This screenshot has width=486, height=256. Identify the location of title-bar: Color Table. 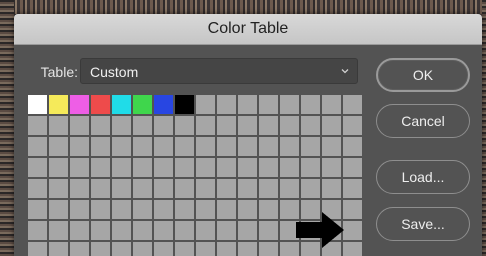
(248, 29).